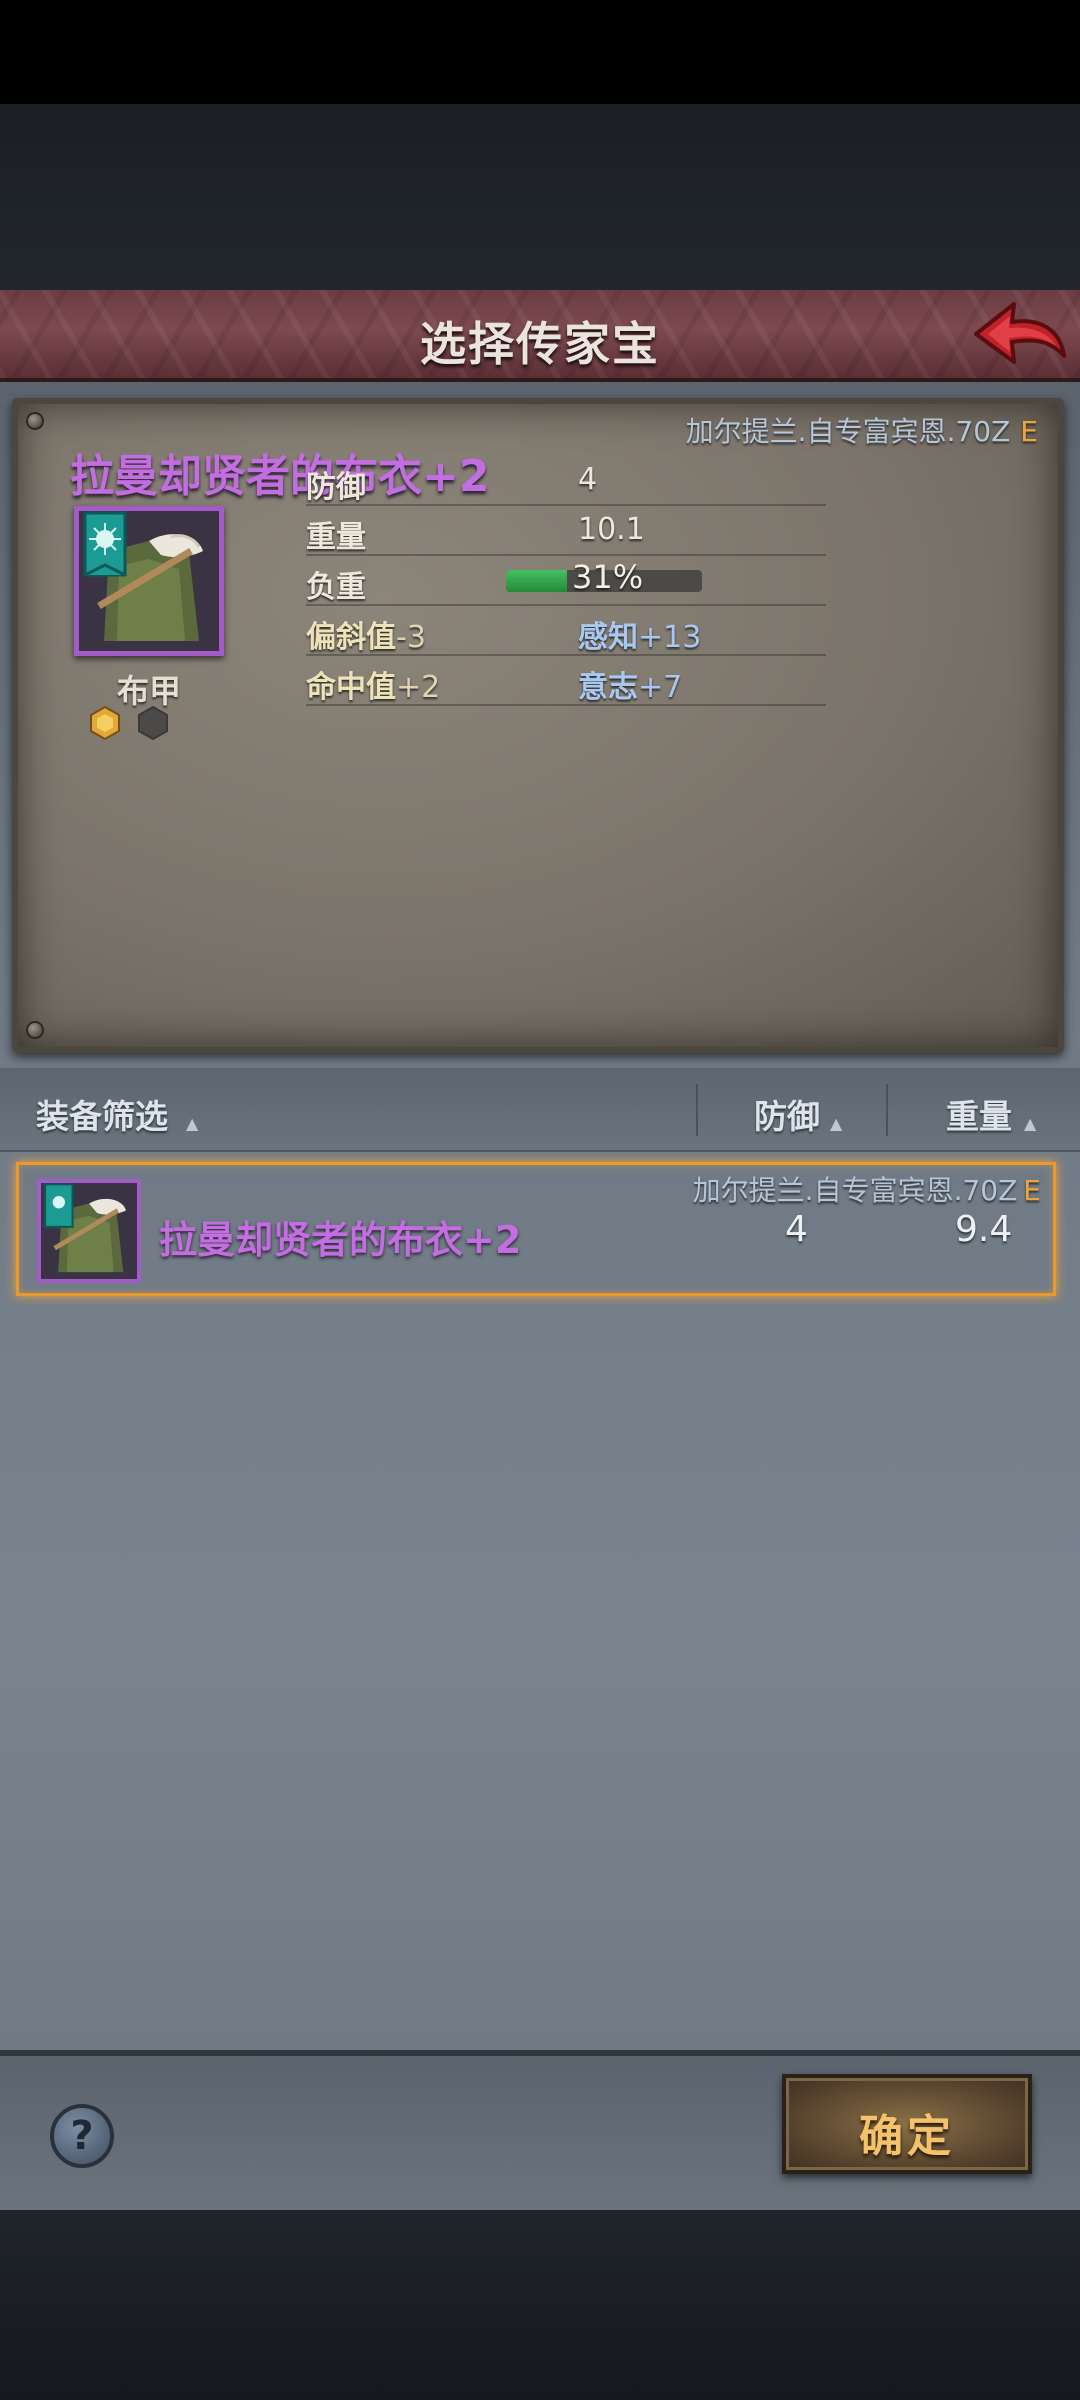 This screenshot has width=1080, height=2400. I want to click on mod-value: +13, so click(670, 637).